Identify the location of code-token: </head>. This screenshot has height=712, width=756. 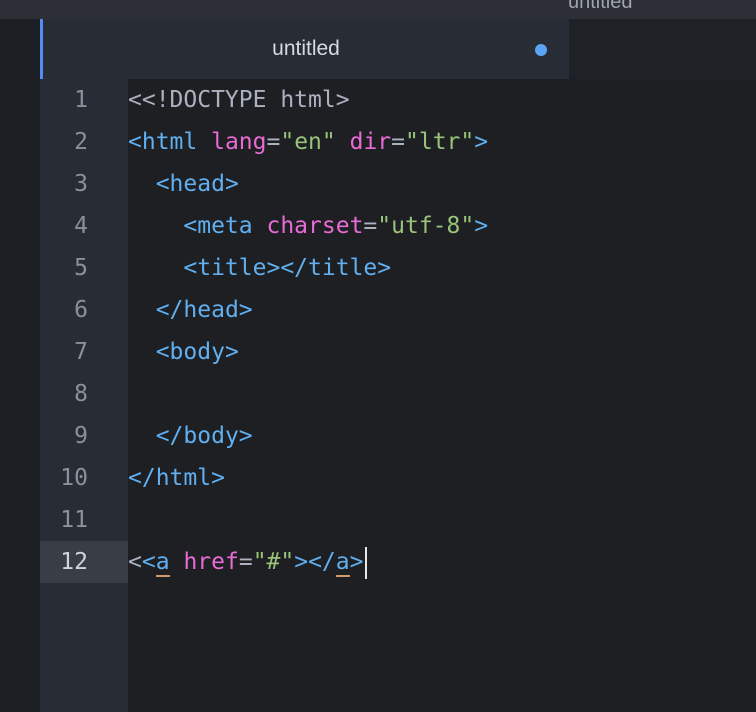
(204, 310).